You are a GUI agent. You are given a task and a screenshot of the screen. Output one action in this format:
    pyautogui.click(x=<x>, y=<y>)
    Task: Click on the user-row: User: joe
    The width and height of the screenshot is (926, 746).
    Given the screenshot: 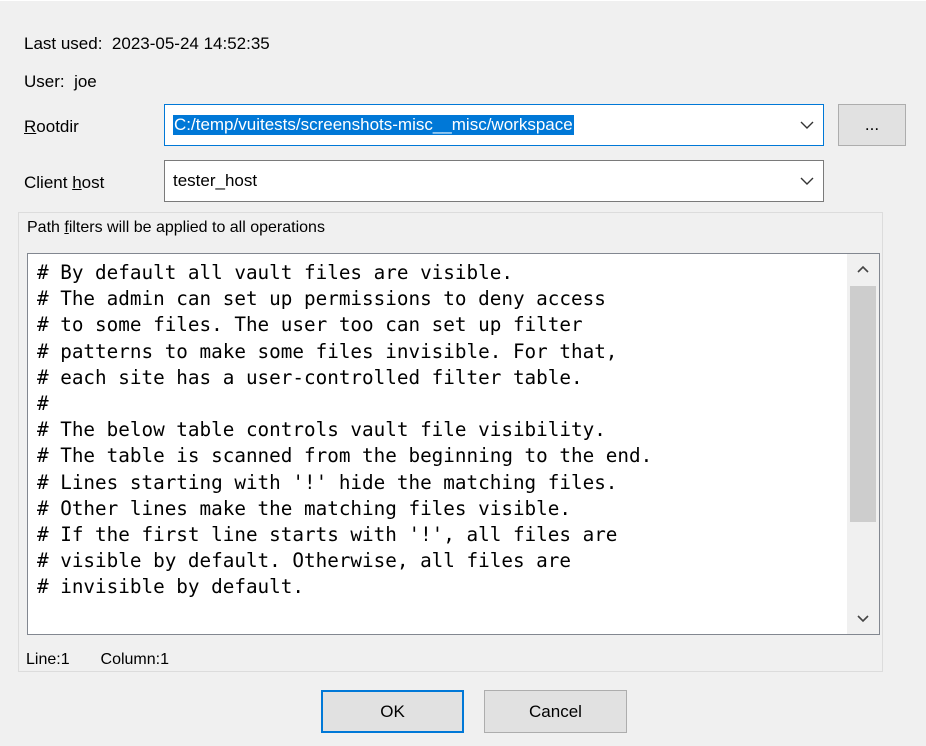 What is the action you would take?
    pyautogui.click(x=60, y=82)
    